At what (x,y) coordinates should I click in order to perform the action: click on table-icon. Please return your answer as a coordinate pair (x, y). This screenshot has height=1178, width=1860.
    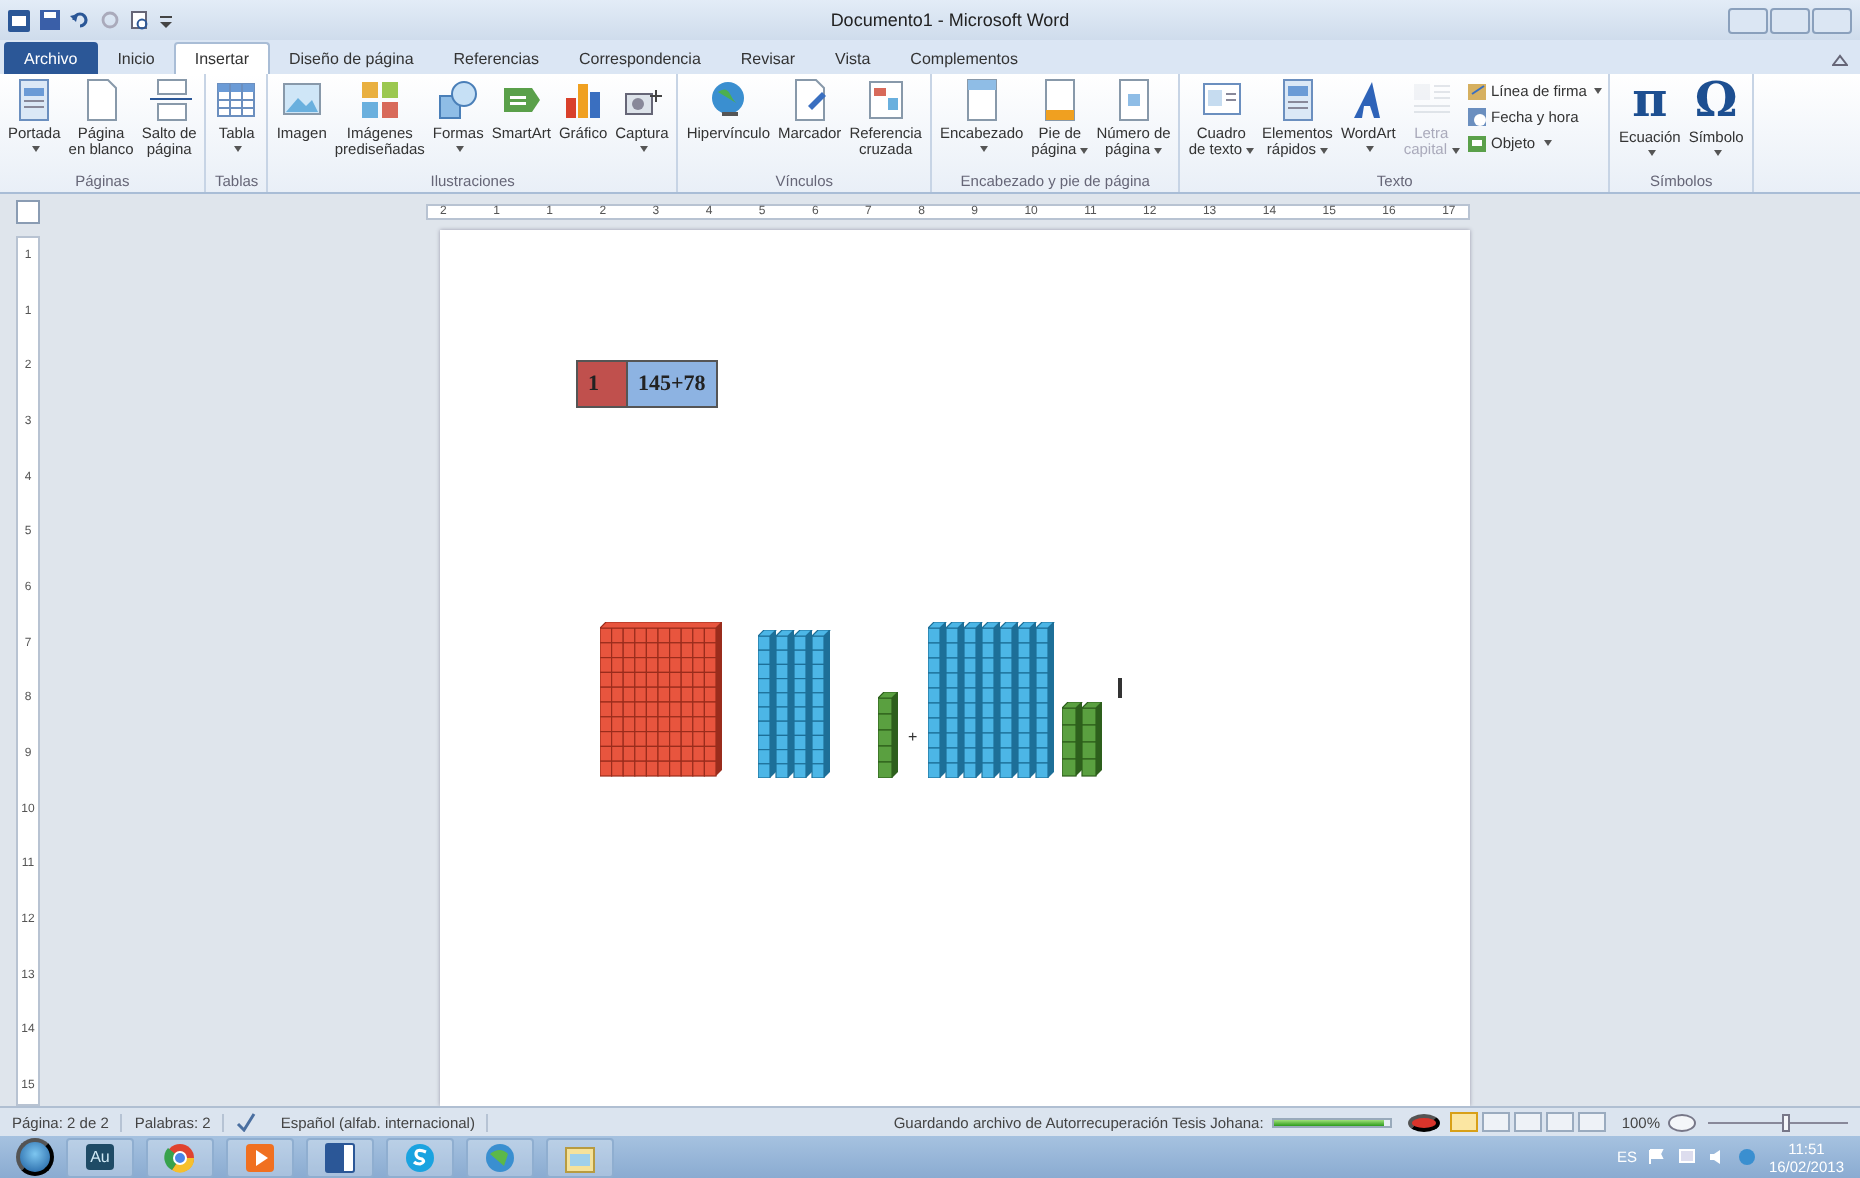
    Looking at the image, I should click on (236, 100).